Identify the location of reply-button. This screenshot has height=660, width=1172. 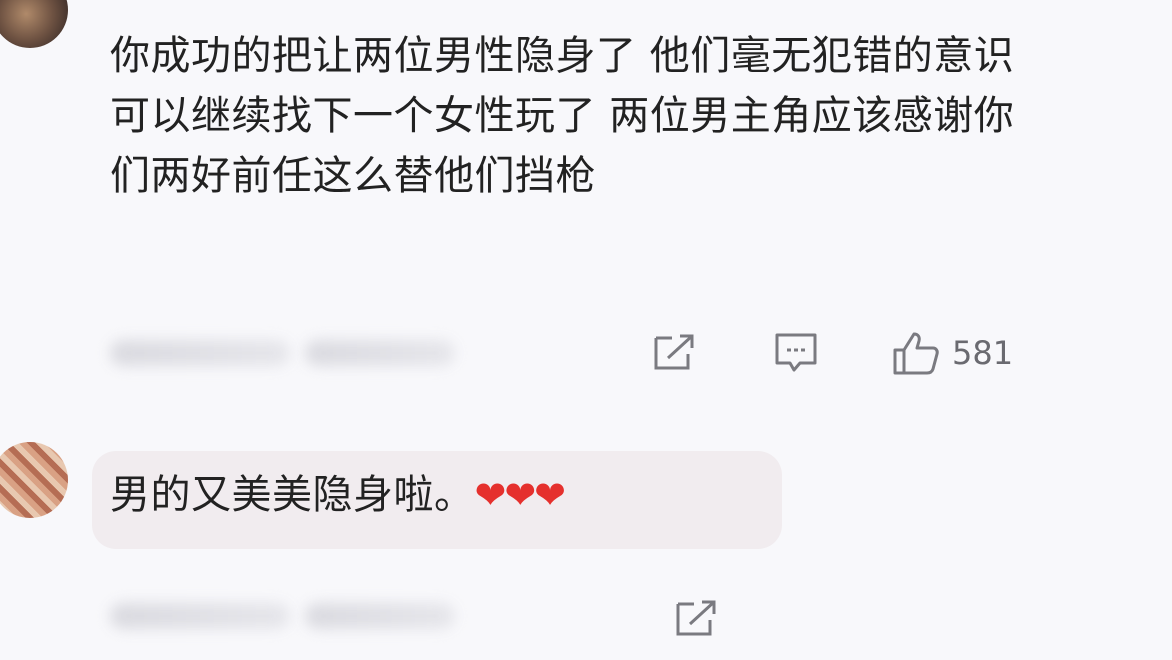
(796, 353).